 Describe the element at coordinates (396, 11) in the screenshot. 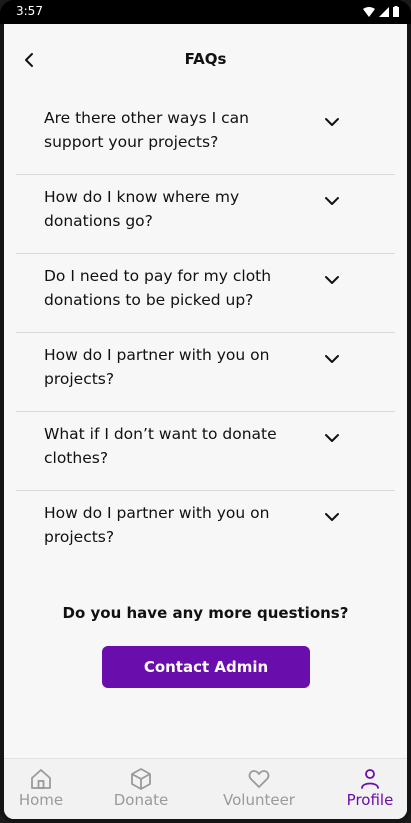

I see `battery-icon` at that location.